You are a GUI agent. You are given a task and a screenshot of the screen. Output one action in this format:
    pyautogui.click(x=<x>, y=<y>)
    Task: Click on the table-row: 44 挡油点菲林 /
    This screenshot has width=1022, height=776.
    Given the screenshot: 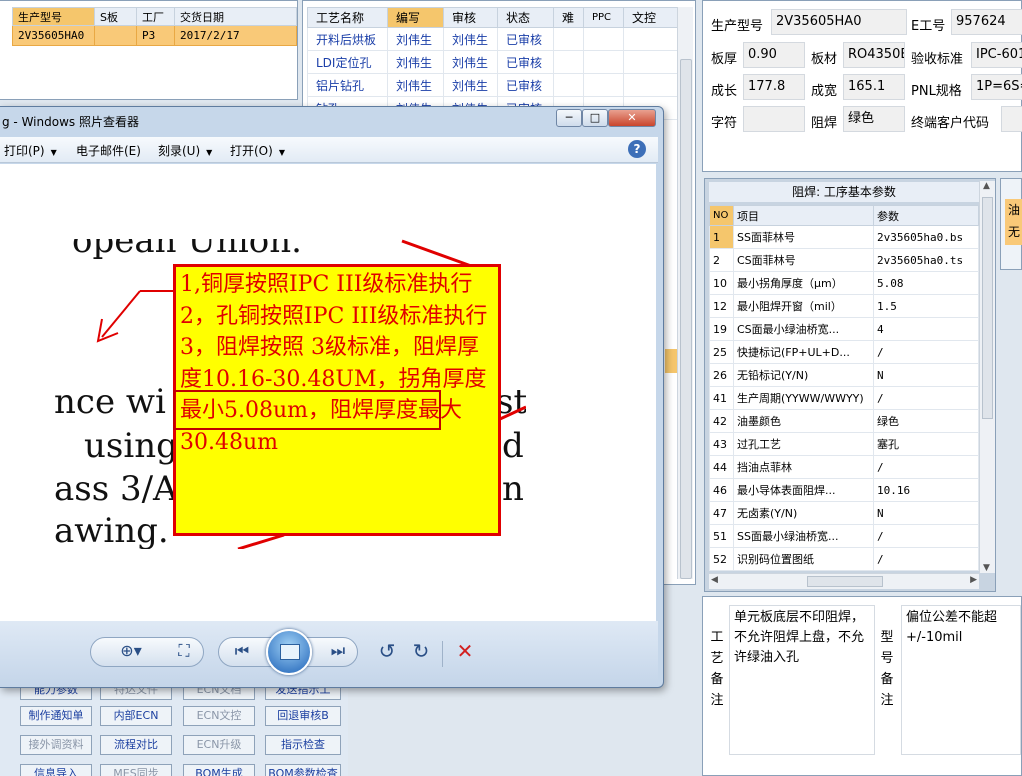 What is the action you would take?
    pyautogui.click(x=844, y=467)
    